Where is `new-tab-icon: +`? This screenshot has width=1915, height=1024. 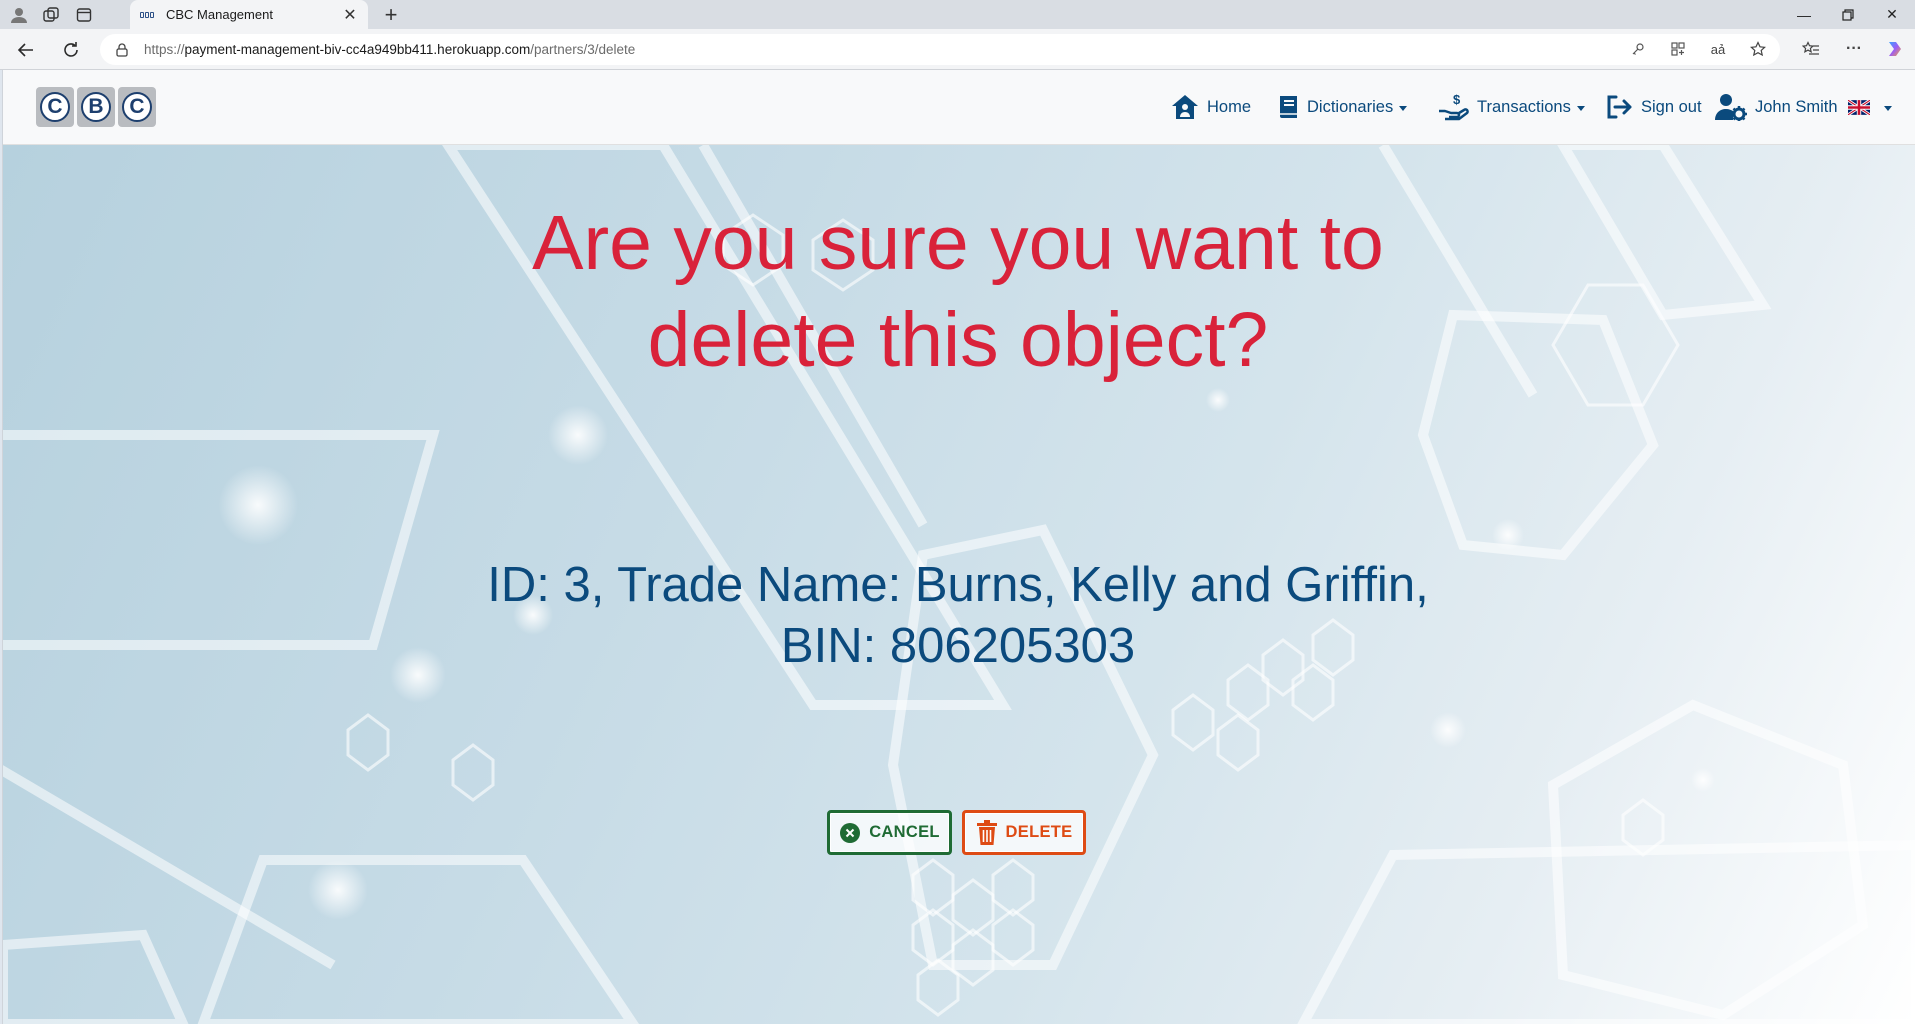 new-tab-icon: + is located at coordinates (391, 15).